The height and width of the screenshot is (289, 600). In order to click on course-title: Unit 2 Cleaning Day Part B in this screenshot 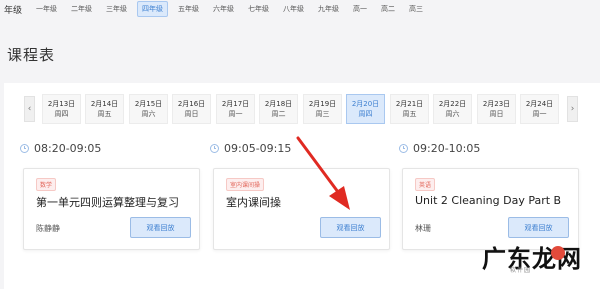, I will do `click(488, 200)`.